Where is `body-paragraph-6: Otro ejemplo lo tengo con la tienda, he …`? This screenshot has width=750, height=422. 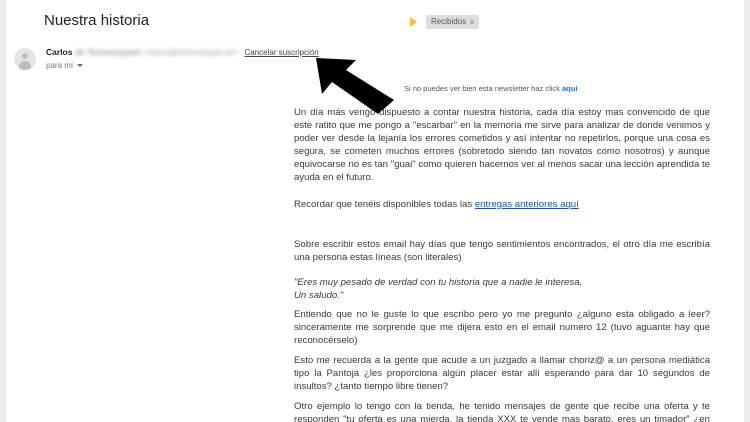
body-paragraph-6: Otro ejemplo lo tengo con la tienda, he … is located at coordinates (502, 411).